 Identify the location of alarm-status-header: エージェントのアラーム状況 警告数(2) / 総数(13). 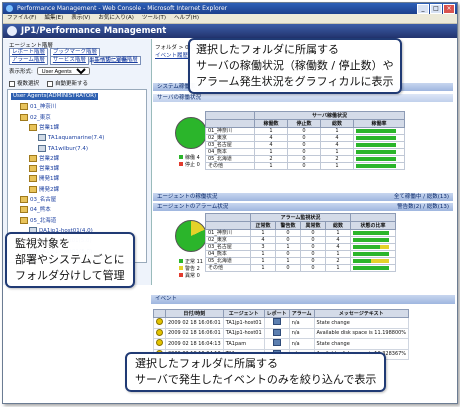
(303, 207).